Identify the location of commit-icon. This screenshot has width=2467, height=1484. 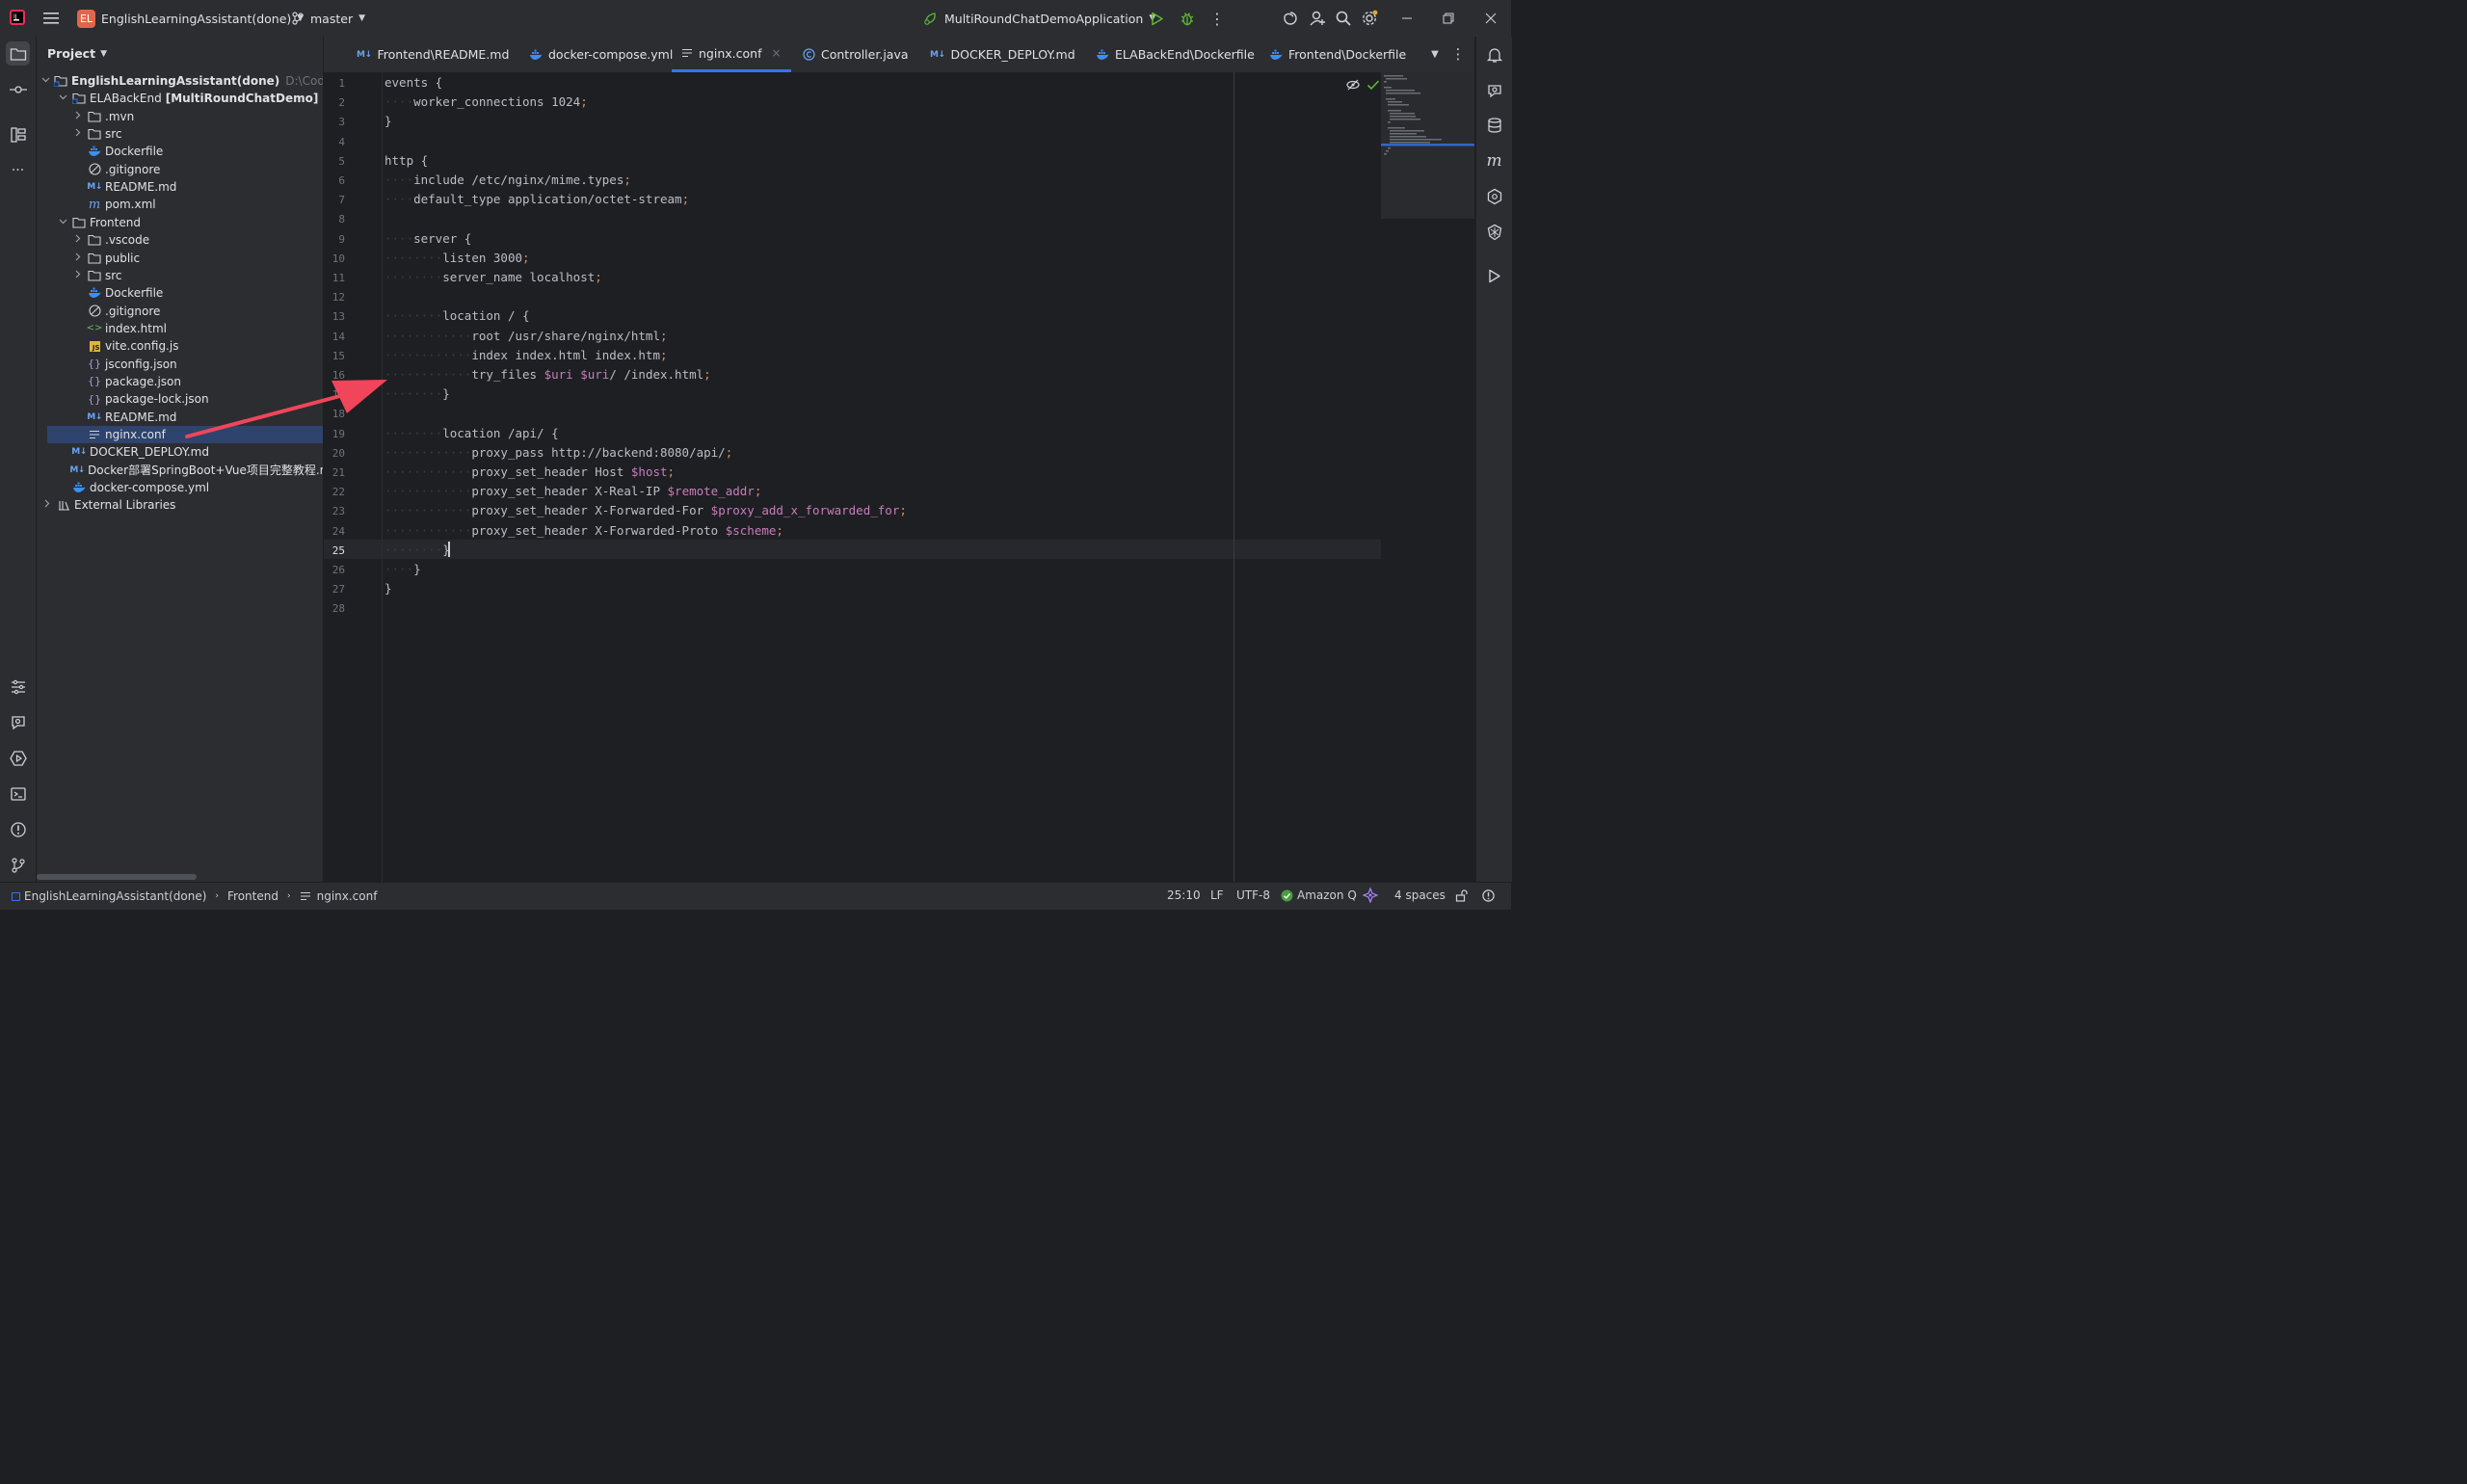
(18, 89).